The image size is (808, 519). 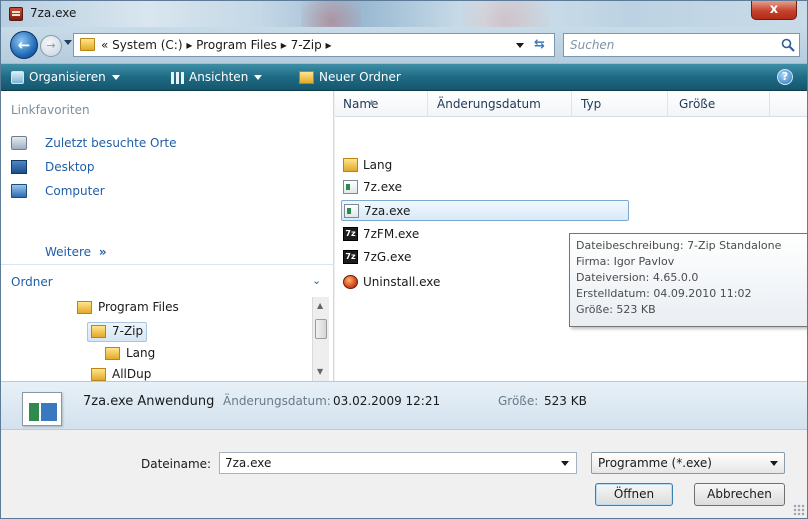 What do you see at coordinates (372, 102) in the screenshot?
I see `sort-ascending-icon: ▲` at bounding box center [372, 102].